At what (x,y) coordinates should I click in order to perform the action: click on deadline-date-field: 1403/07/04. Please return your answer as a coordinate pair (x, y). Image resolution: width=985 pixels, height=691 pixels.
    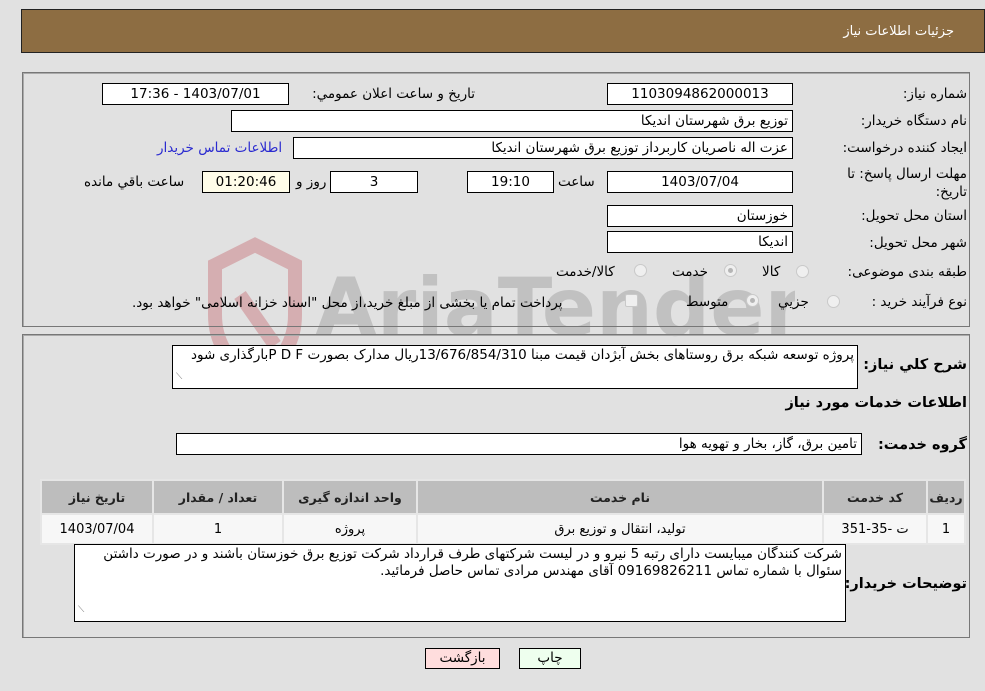
    Looking at the image, I should click on (700, 182).